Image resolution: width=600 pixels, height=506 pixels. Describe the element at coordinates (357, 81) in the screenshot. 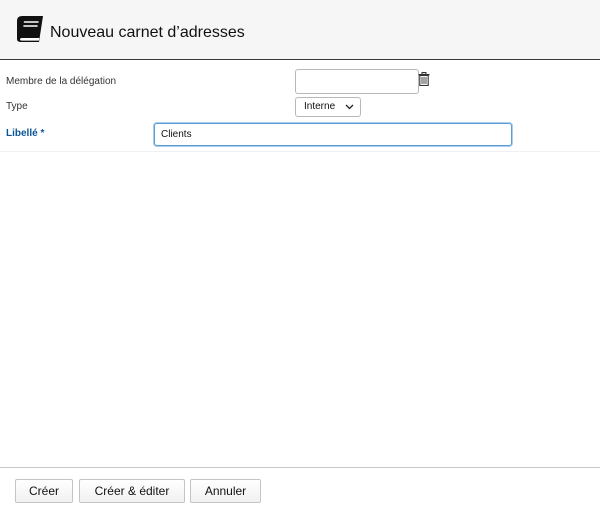

I see `delegation-input` at that location.